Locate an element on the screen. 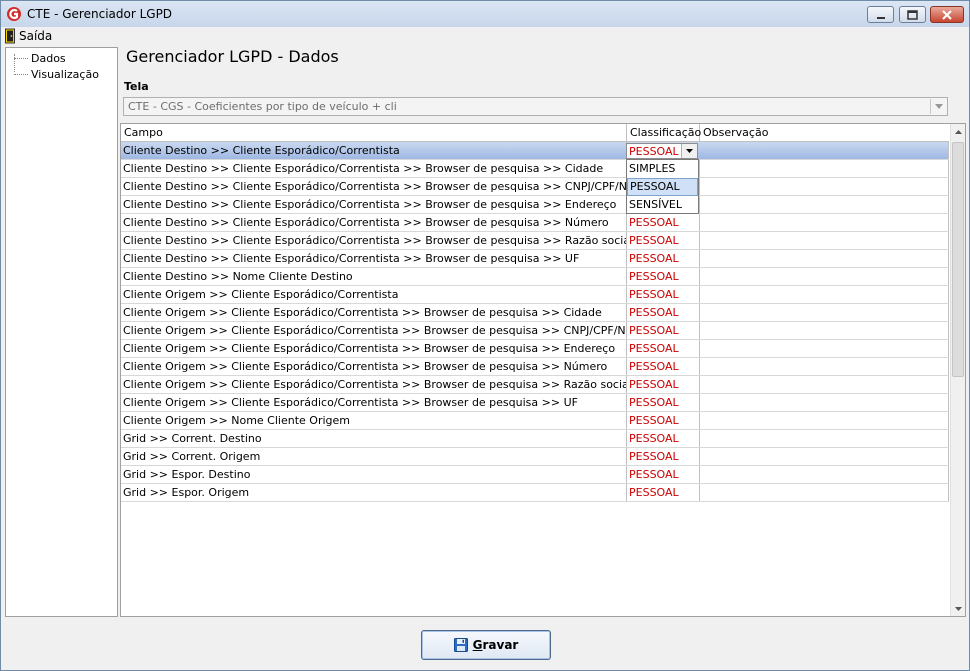 This screenshot has height=671, width=970. dropdown-option-simples: SIMPLES is located at coordinates (662, 169).